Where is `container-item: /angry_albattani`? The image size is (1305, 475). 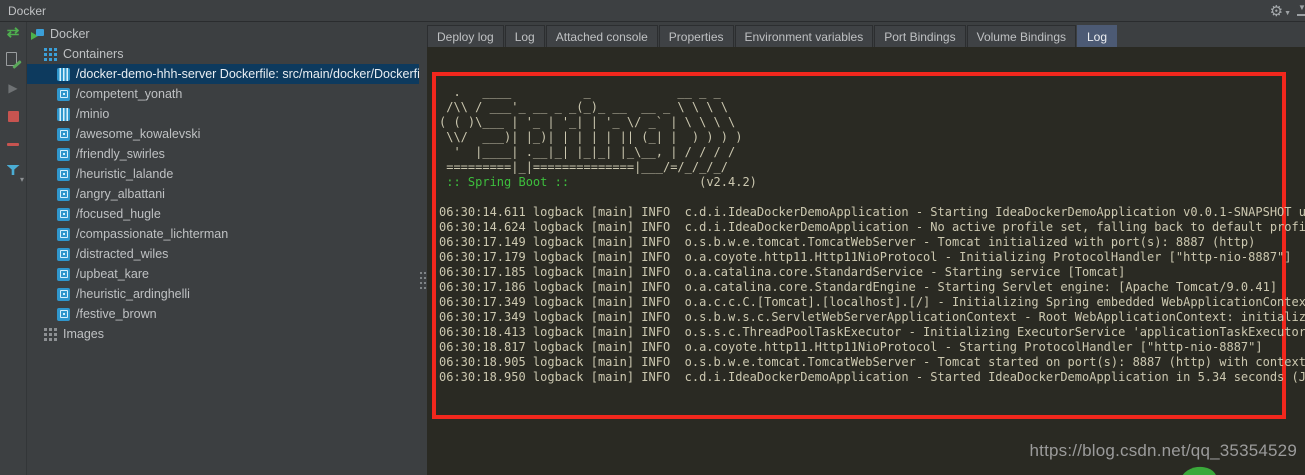 container-item: /angry_albattani is located at coordinates (223, 194).